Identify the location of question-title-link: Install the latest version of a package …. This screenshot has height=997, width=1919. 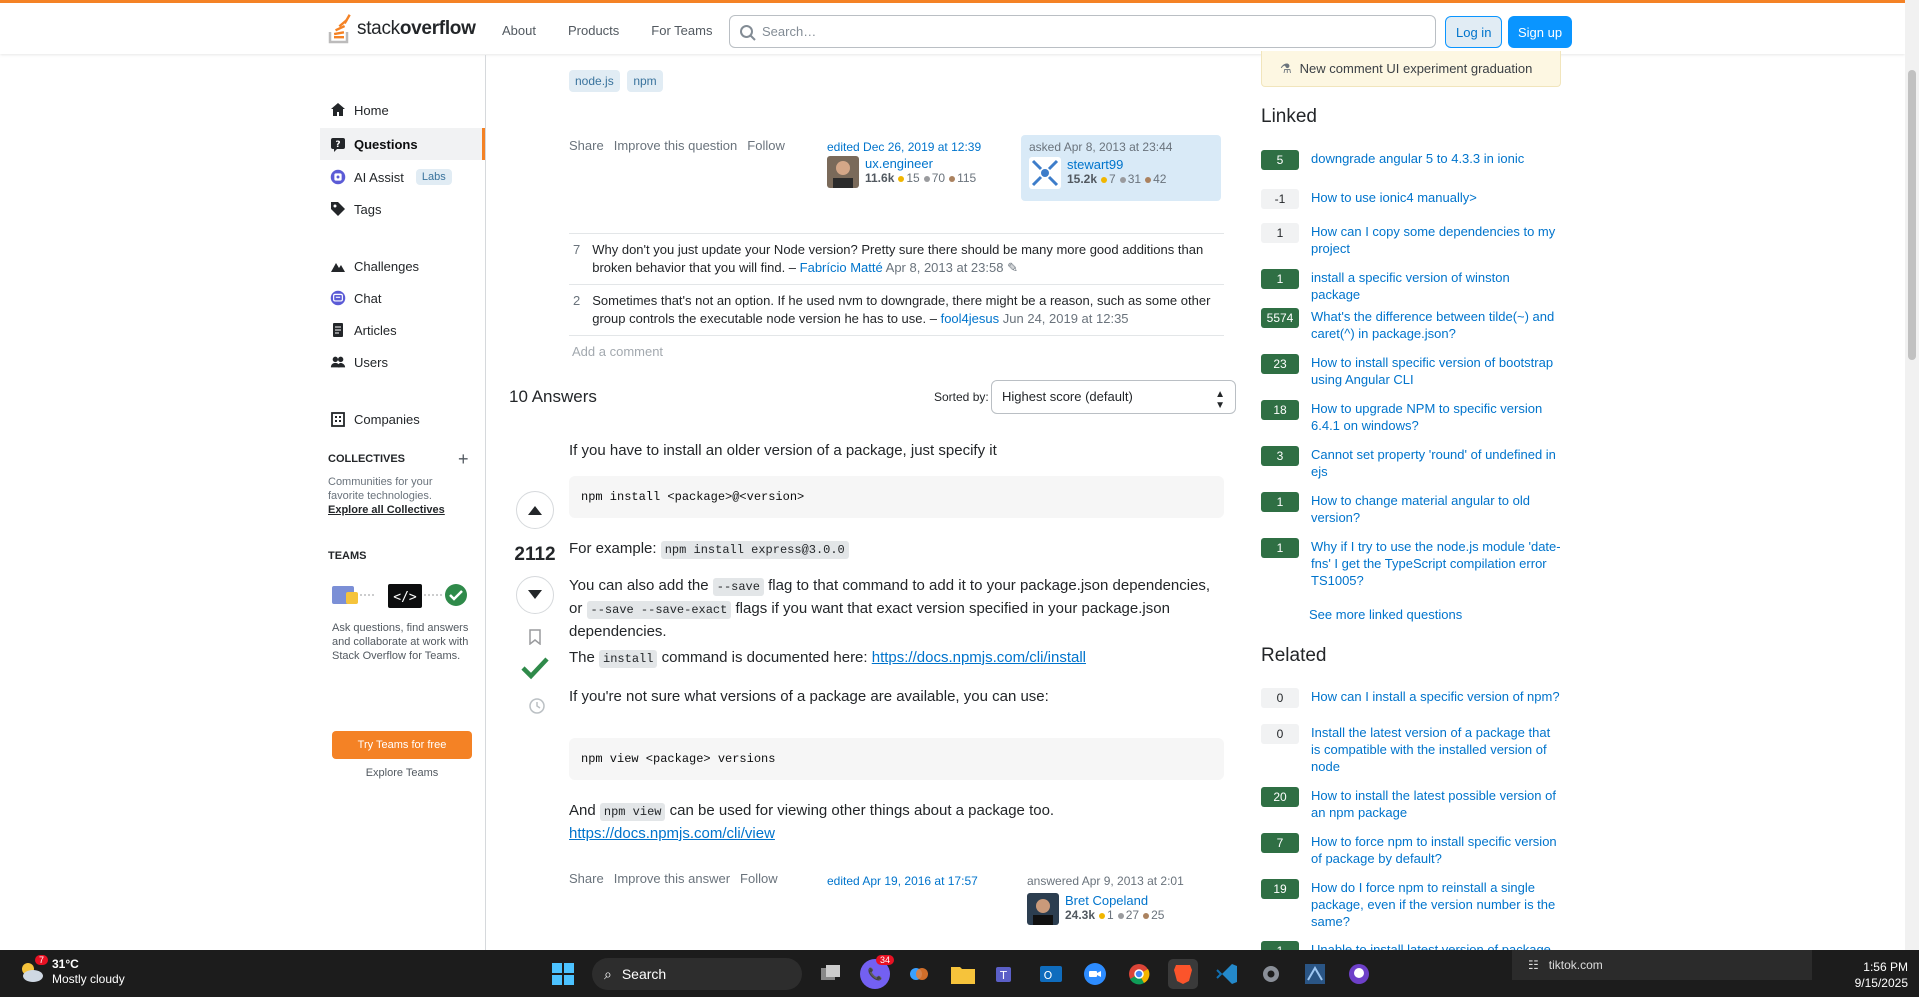
(1436, 749).